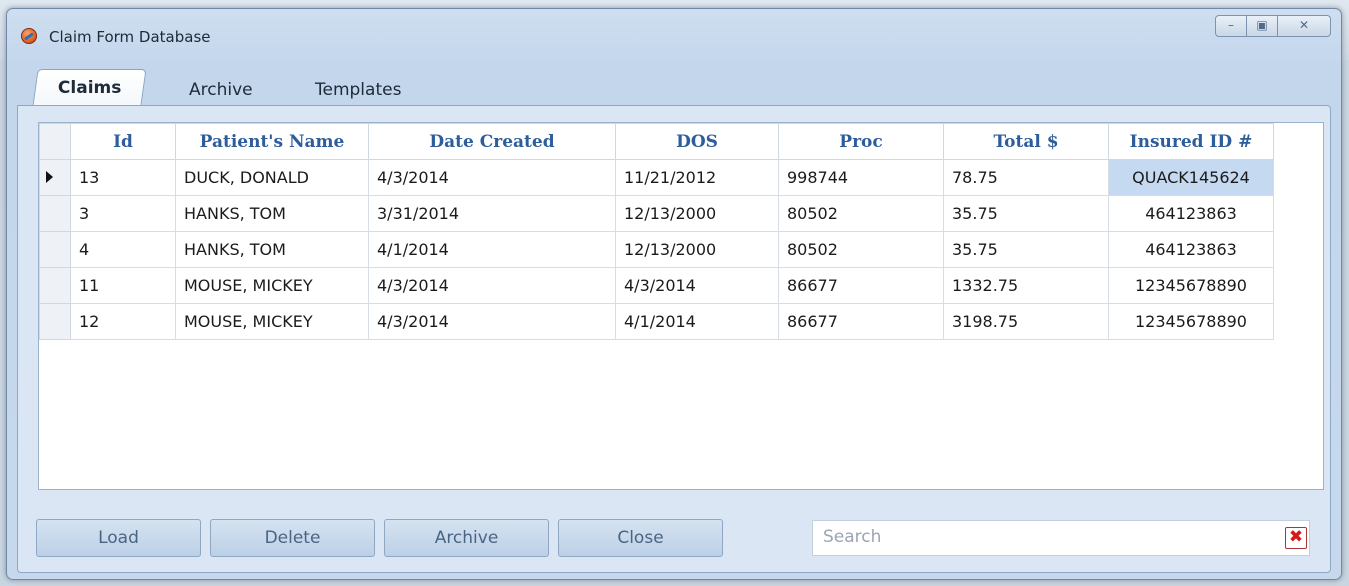  What do you see at coordinates (1191, 141) in the screenshot?
I see `column-header-insured-id: Insured ID #` at bounding box center [1191, 141].